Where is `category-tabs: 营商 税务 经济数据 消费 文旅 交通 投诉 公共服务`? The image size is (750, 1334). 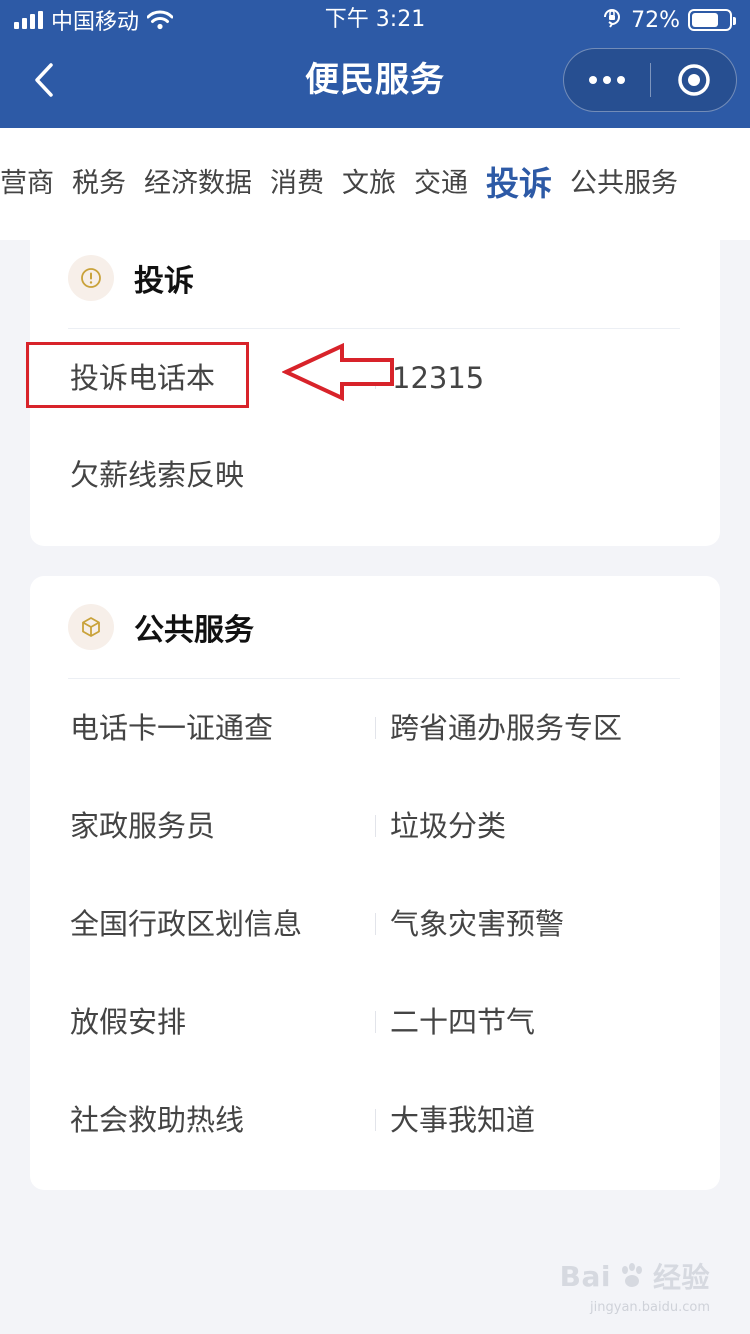 category-tabs: 营商 税务 经济数据 消费 文旅 交通 投诉 公共服务 is located at coordinates (375, 184).